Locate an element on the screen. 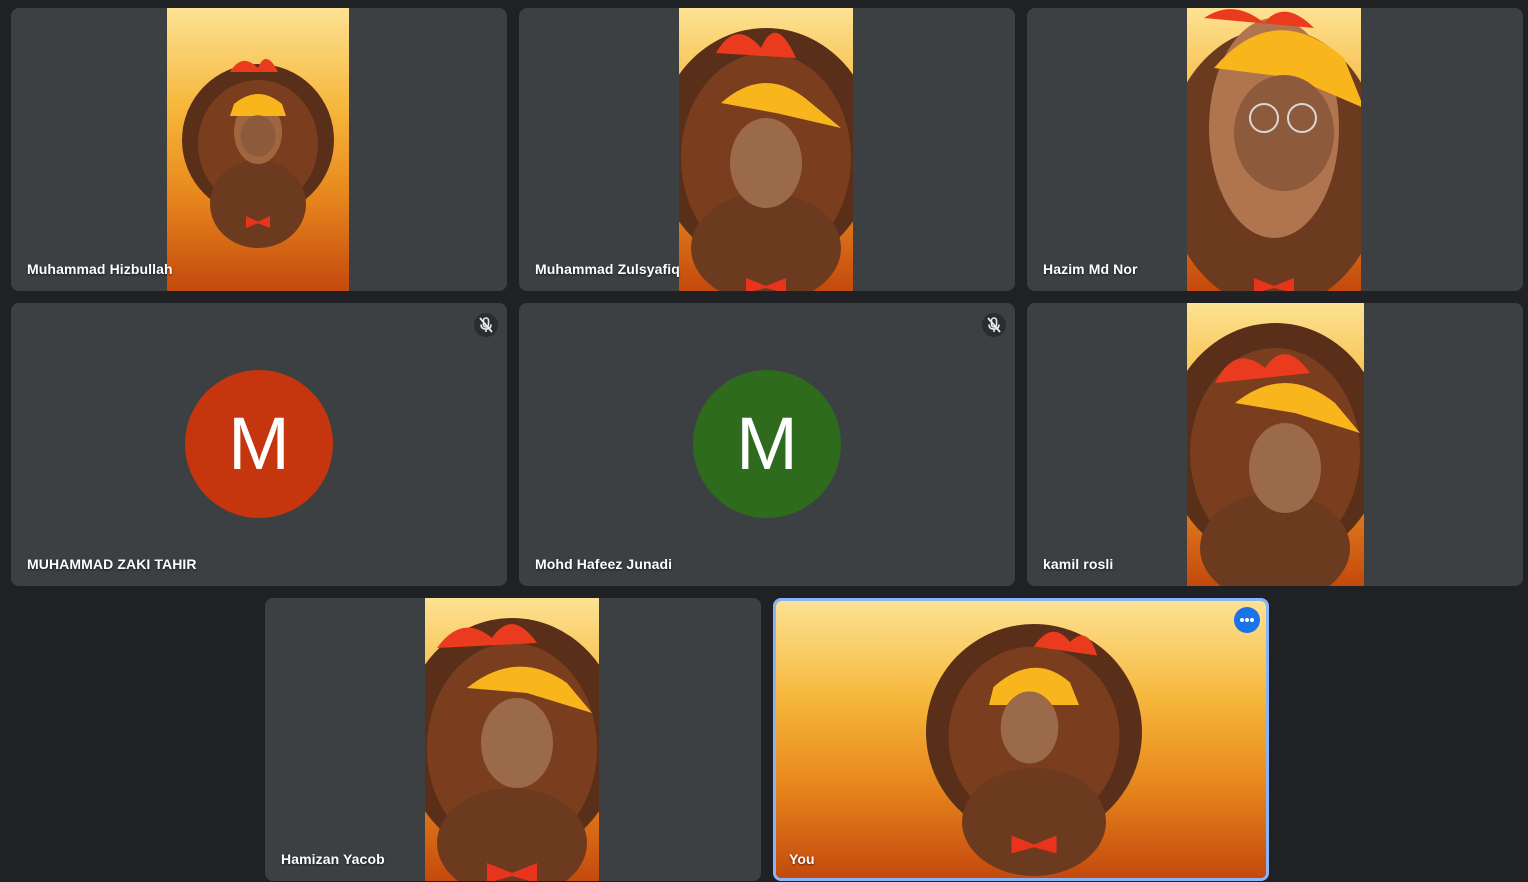 This screenshot has width=1528, height=882. participant-name: You is located at coordinates (802, 859).